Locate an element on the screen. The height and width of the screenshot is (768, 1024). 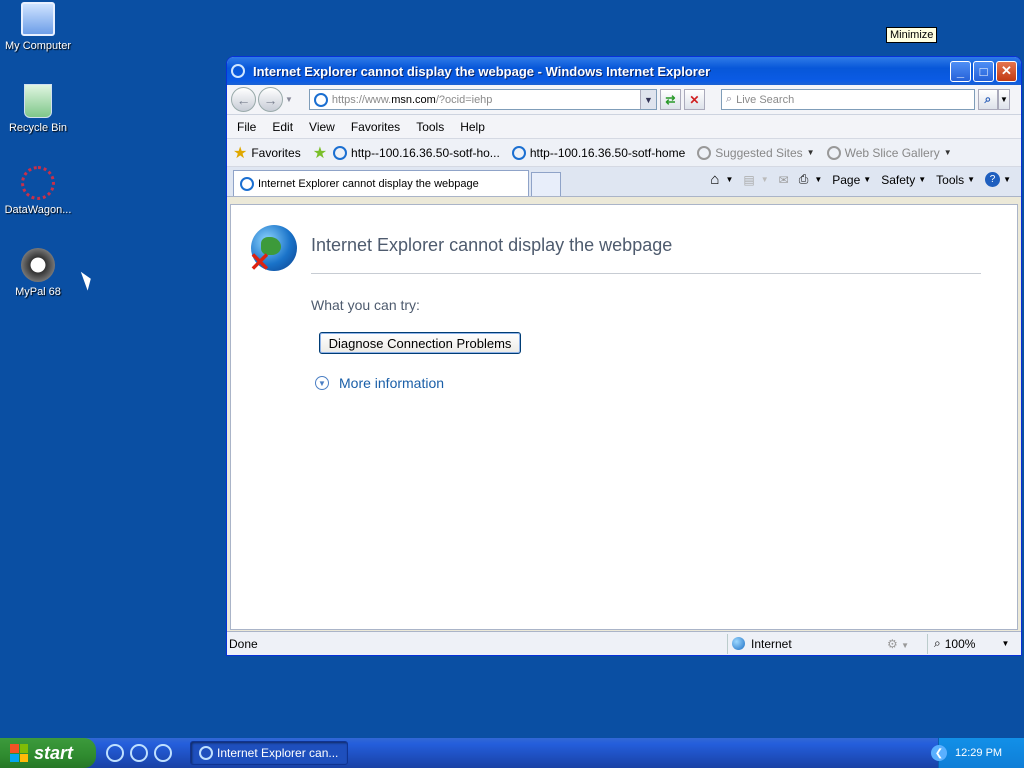
menu-favorites: Favorites is located at coordinates (375, 127).